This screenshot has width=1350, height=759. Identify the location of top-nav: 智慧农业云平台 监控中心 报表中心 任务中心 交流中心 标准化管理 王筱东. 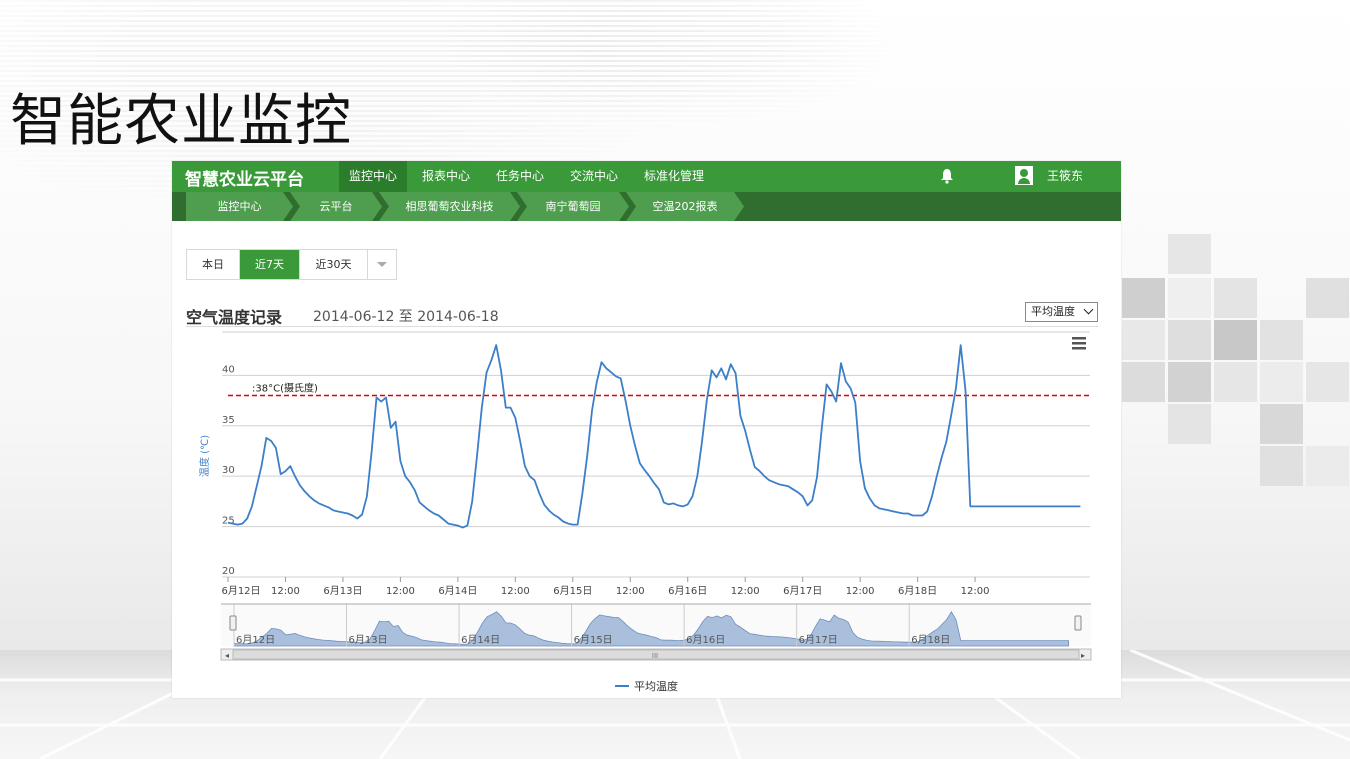
(646, 176).